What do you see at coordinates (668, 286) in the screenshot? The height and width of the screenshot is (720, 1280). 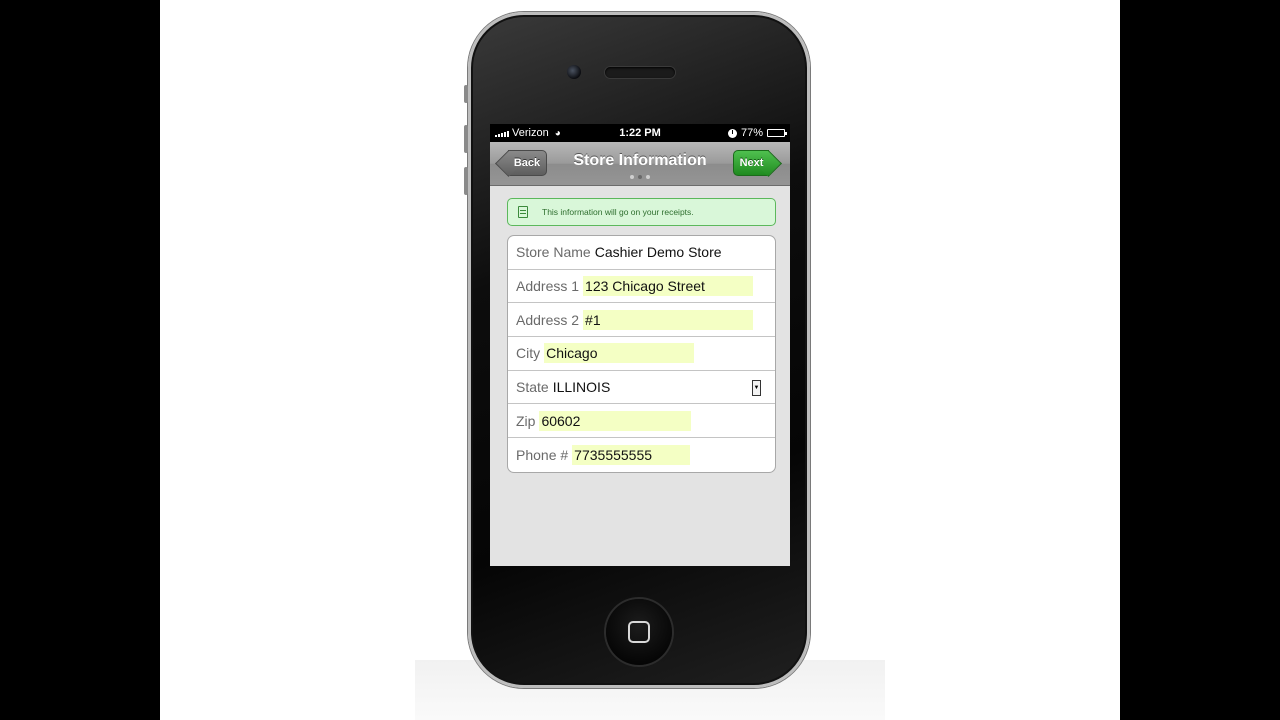 I see `address1-input` at bounding box center [668, 286].